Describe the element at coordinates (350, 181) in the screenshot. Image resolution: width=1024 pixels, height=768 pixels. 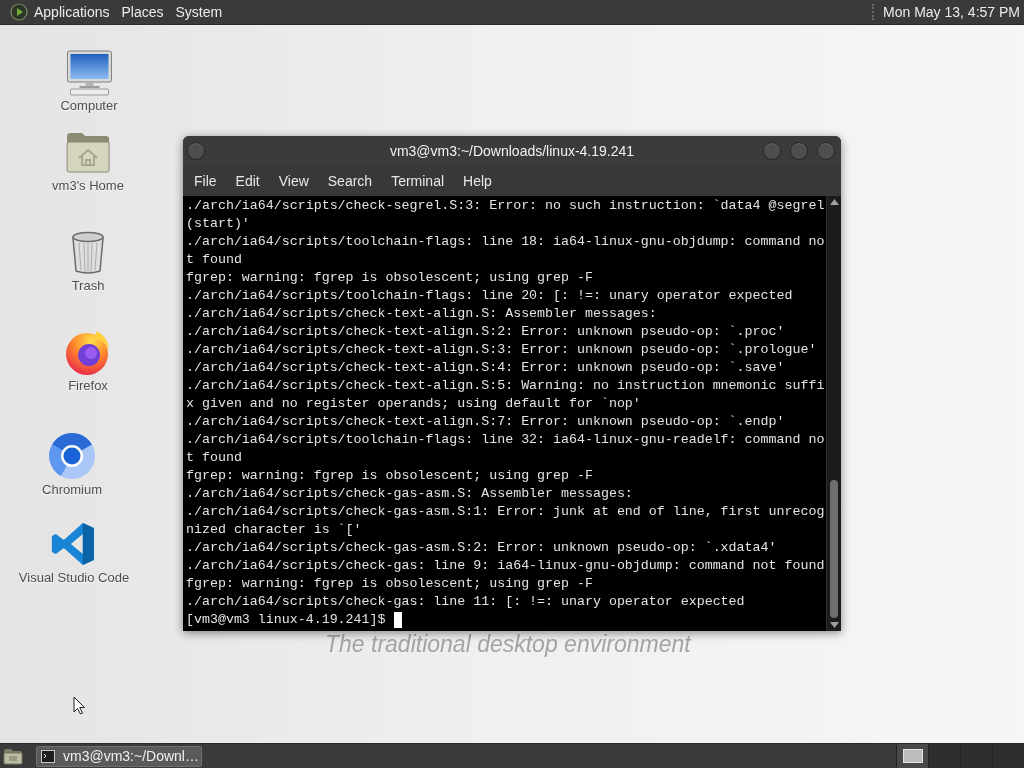
I see `menu-item: Search` at that location.